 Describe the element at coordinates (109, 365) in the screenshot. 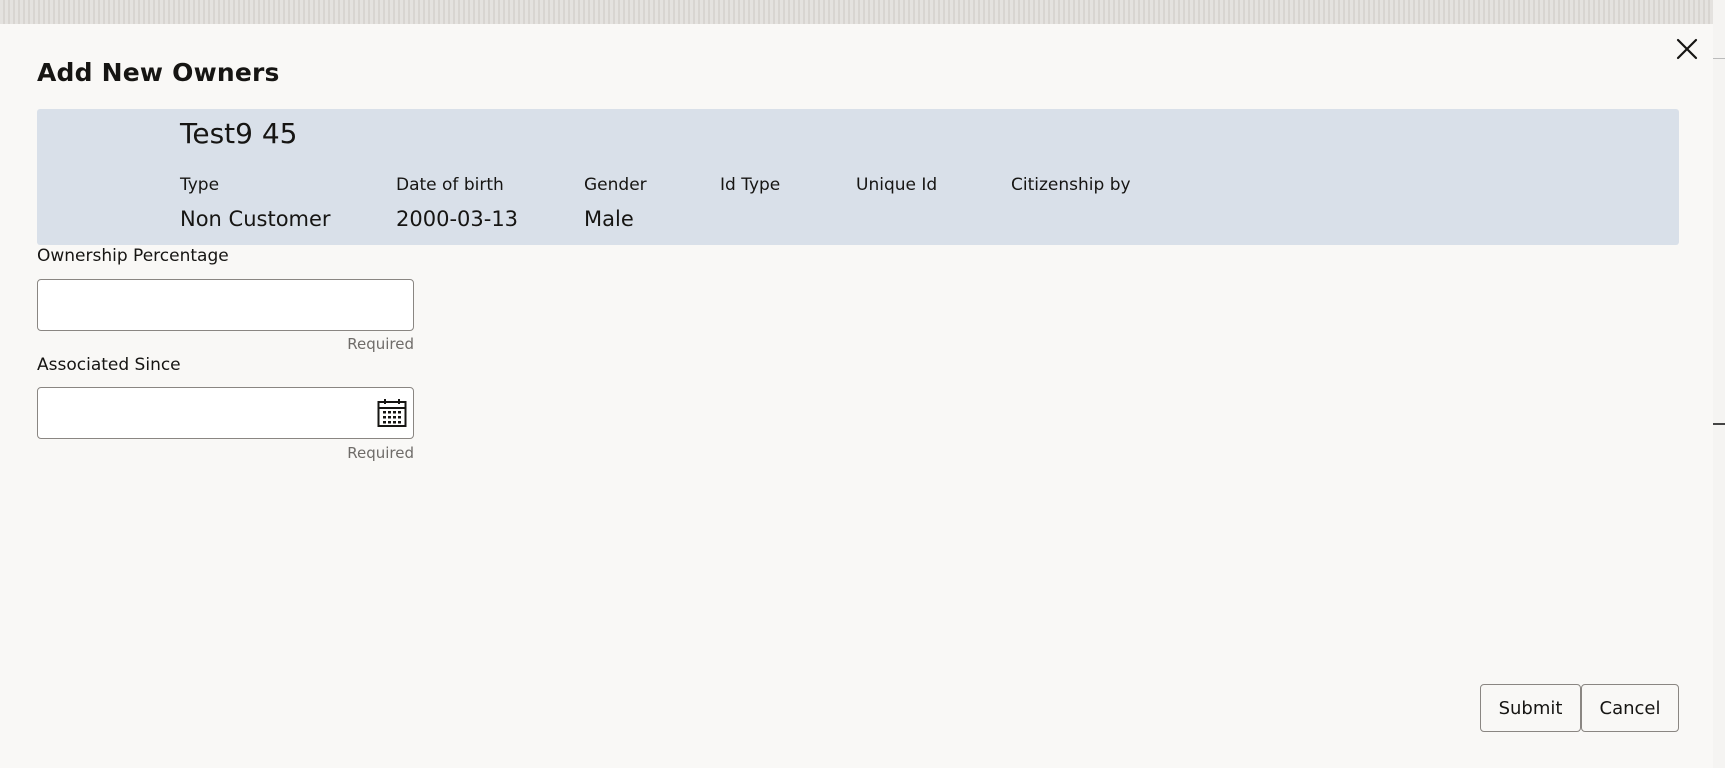

I see `associated-since-label: Associated Since` at that location.